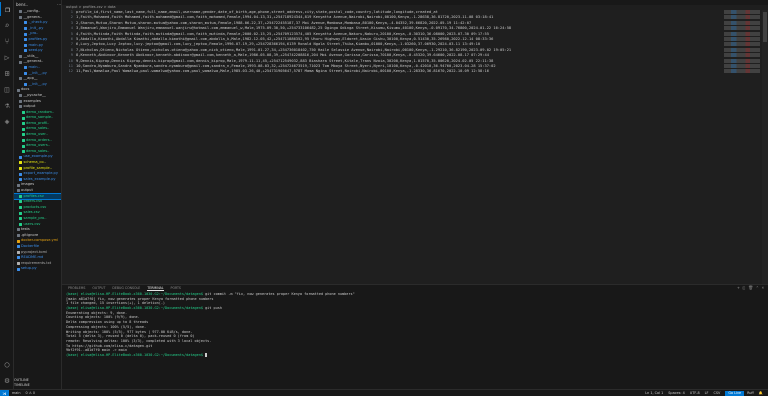 The width and height of the screenshot is (768, 396). Describe the element at coordinates (742, 42) in the screenshot. I see `minimap` at that location.